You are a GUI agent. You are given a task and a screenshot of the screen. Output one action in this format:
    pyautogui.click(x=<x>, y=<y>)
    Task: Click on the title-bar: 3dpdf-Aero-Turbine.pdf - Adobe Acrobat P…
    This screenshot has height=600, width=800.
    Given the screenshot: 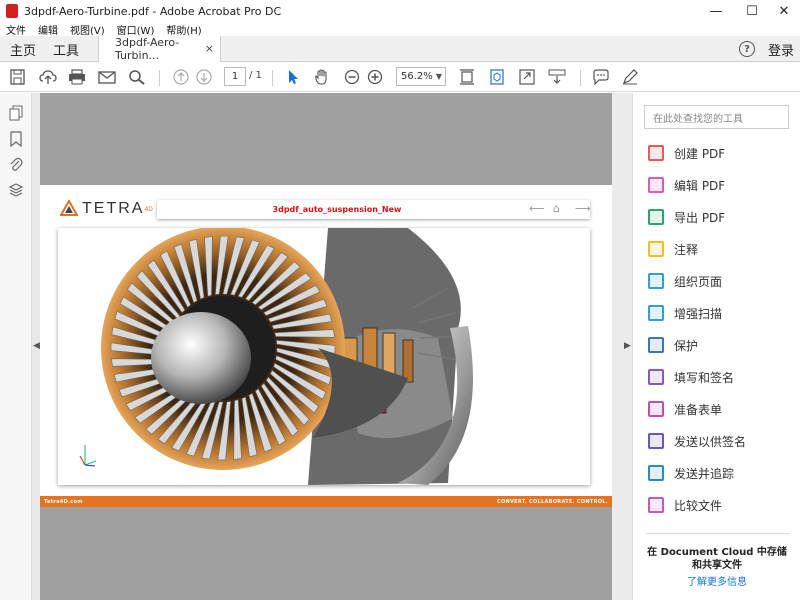 What is the action you would take?
    pyautogui.click(x=400, y=11)
    